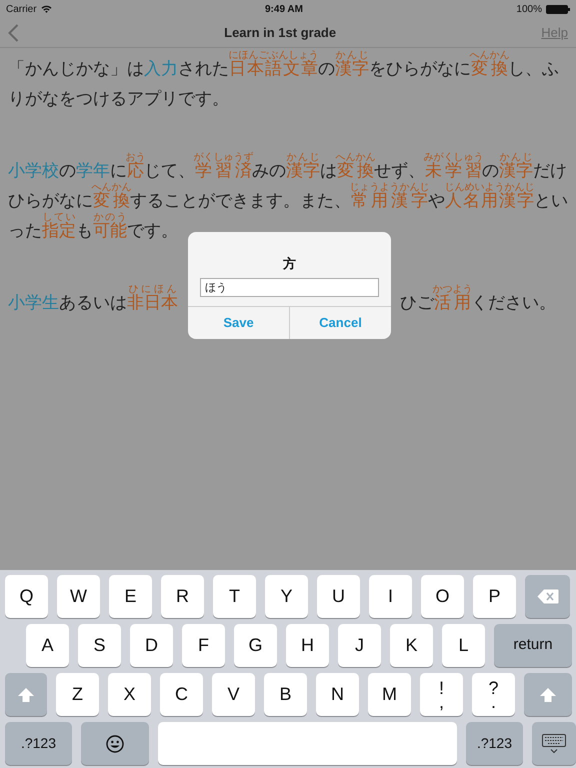  What do you see at coordinates (26, 596) in the screenshot?
I see `letter-key: Q` at bounding box center [26, 596].